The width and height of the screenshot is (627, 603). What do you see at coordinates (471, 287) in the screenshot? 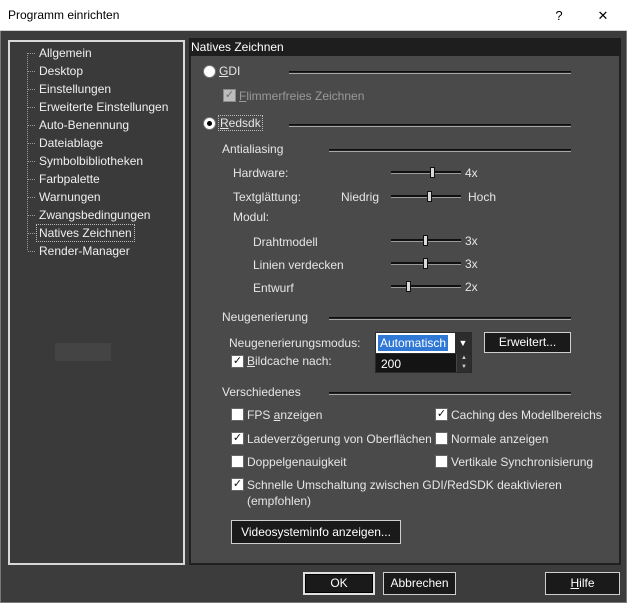
I see `draft-value: 2x` at bounding box center [471, 287].